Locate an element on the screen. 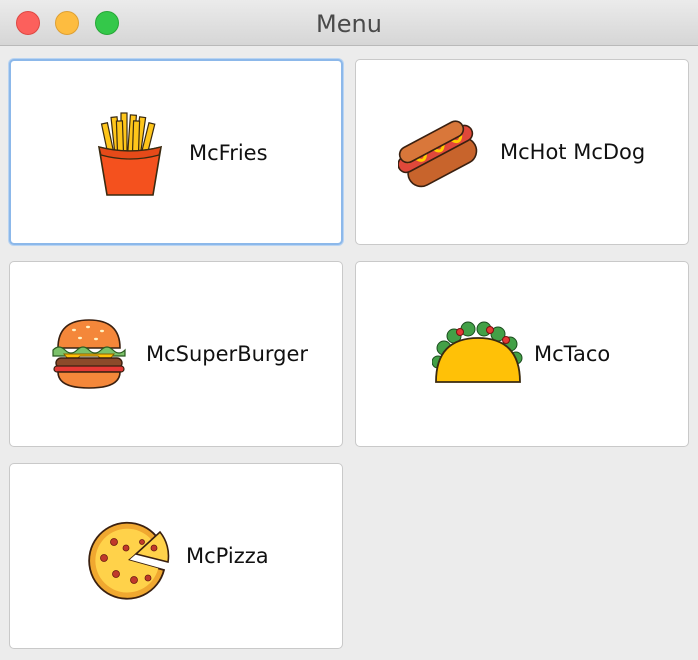 This screenshot has height=660, width=698. window-title: Menu is located at coordinates (349, 24).